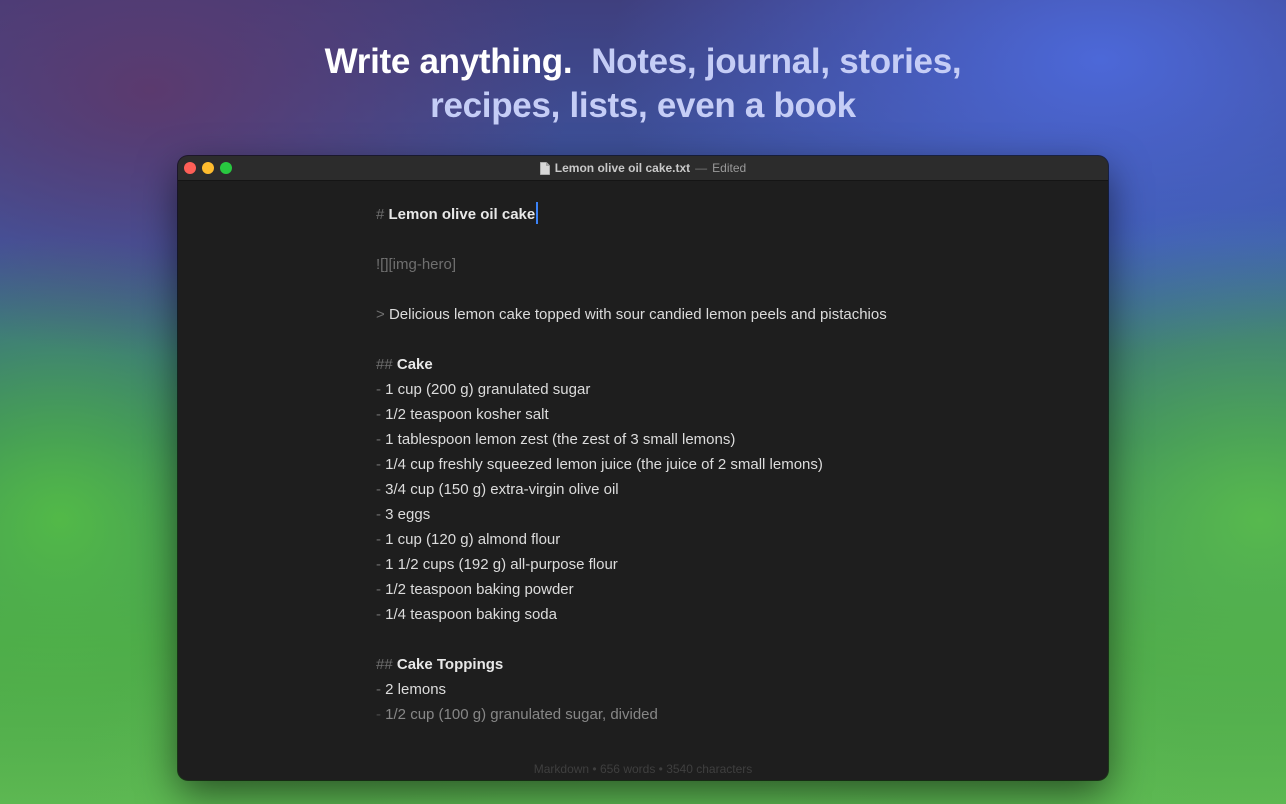 The width and height of the screenshot is (1286, 804). I want to click on list-item: - 1/2 teaspoon baking powder, so click(726, 589).